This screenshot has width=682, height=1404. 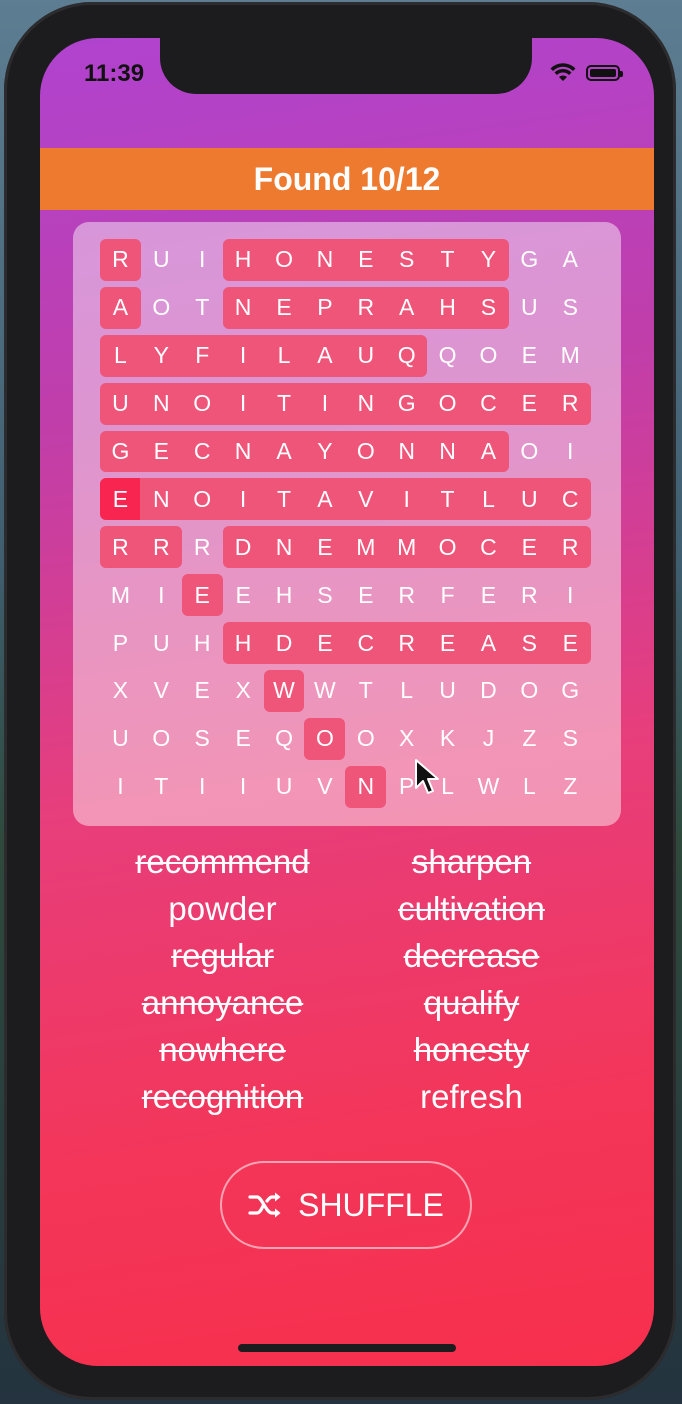 I want to click on grid-cell: X, so click(x=243, y=691).